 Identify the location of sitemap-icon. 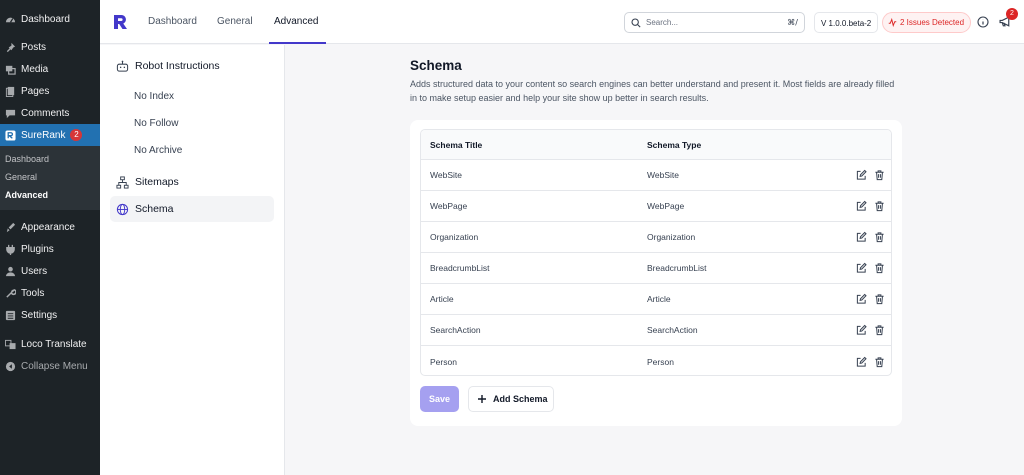
(122, 182).